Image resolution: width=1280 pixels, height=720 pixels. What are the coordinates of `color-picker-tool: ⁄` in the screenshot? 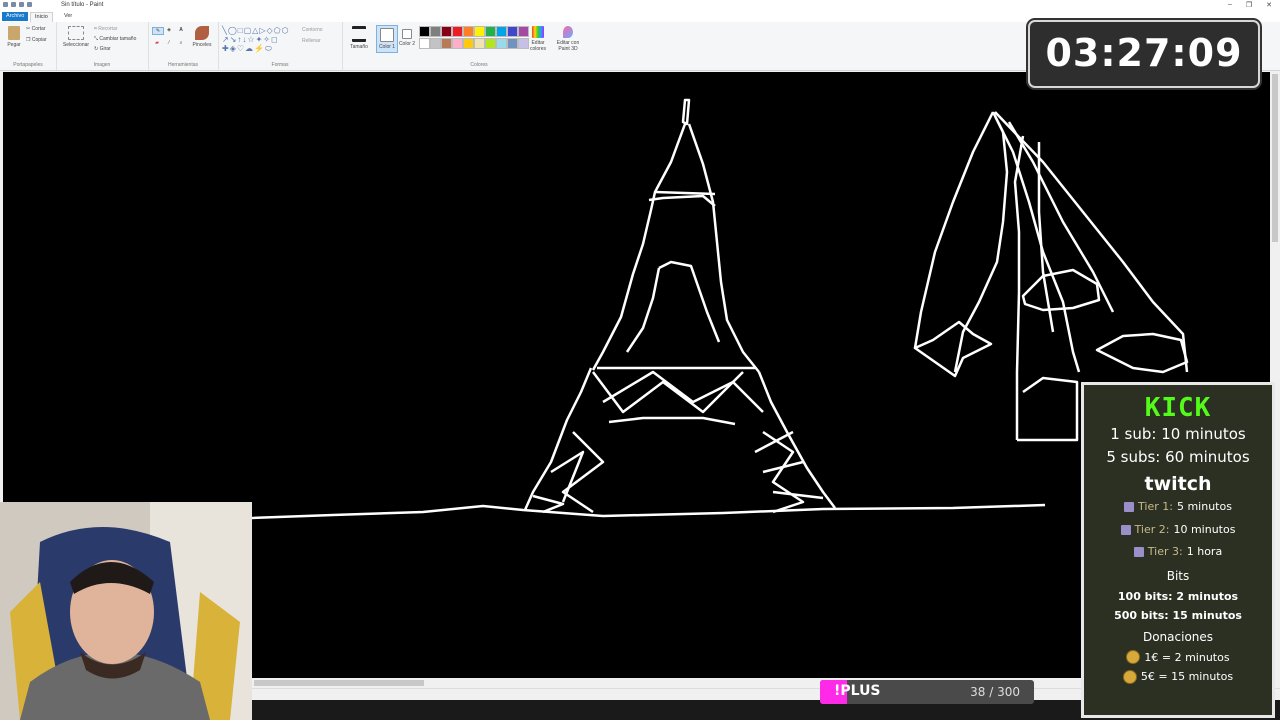 It's located at (169, 43).